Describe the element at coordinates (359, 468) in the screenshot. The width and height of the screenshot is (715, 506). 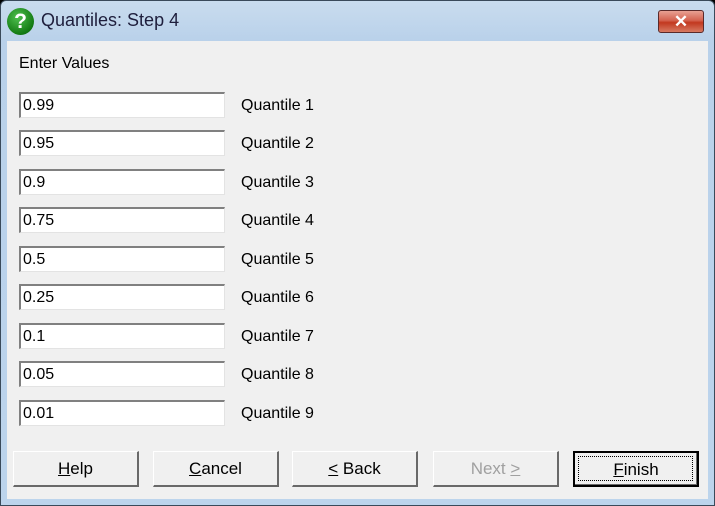
I see `back-label: Back` at that location.